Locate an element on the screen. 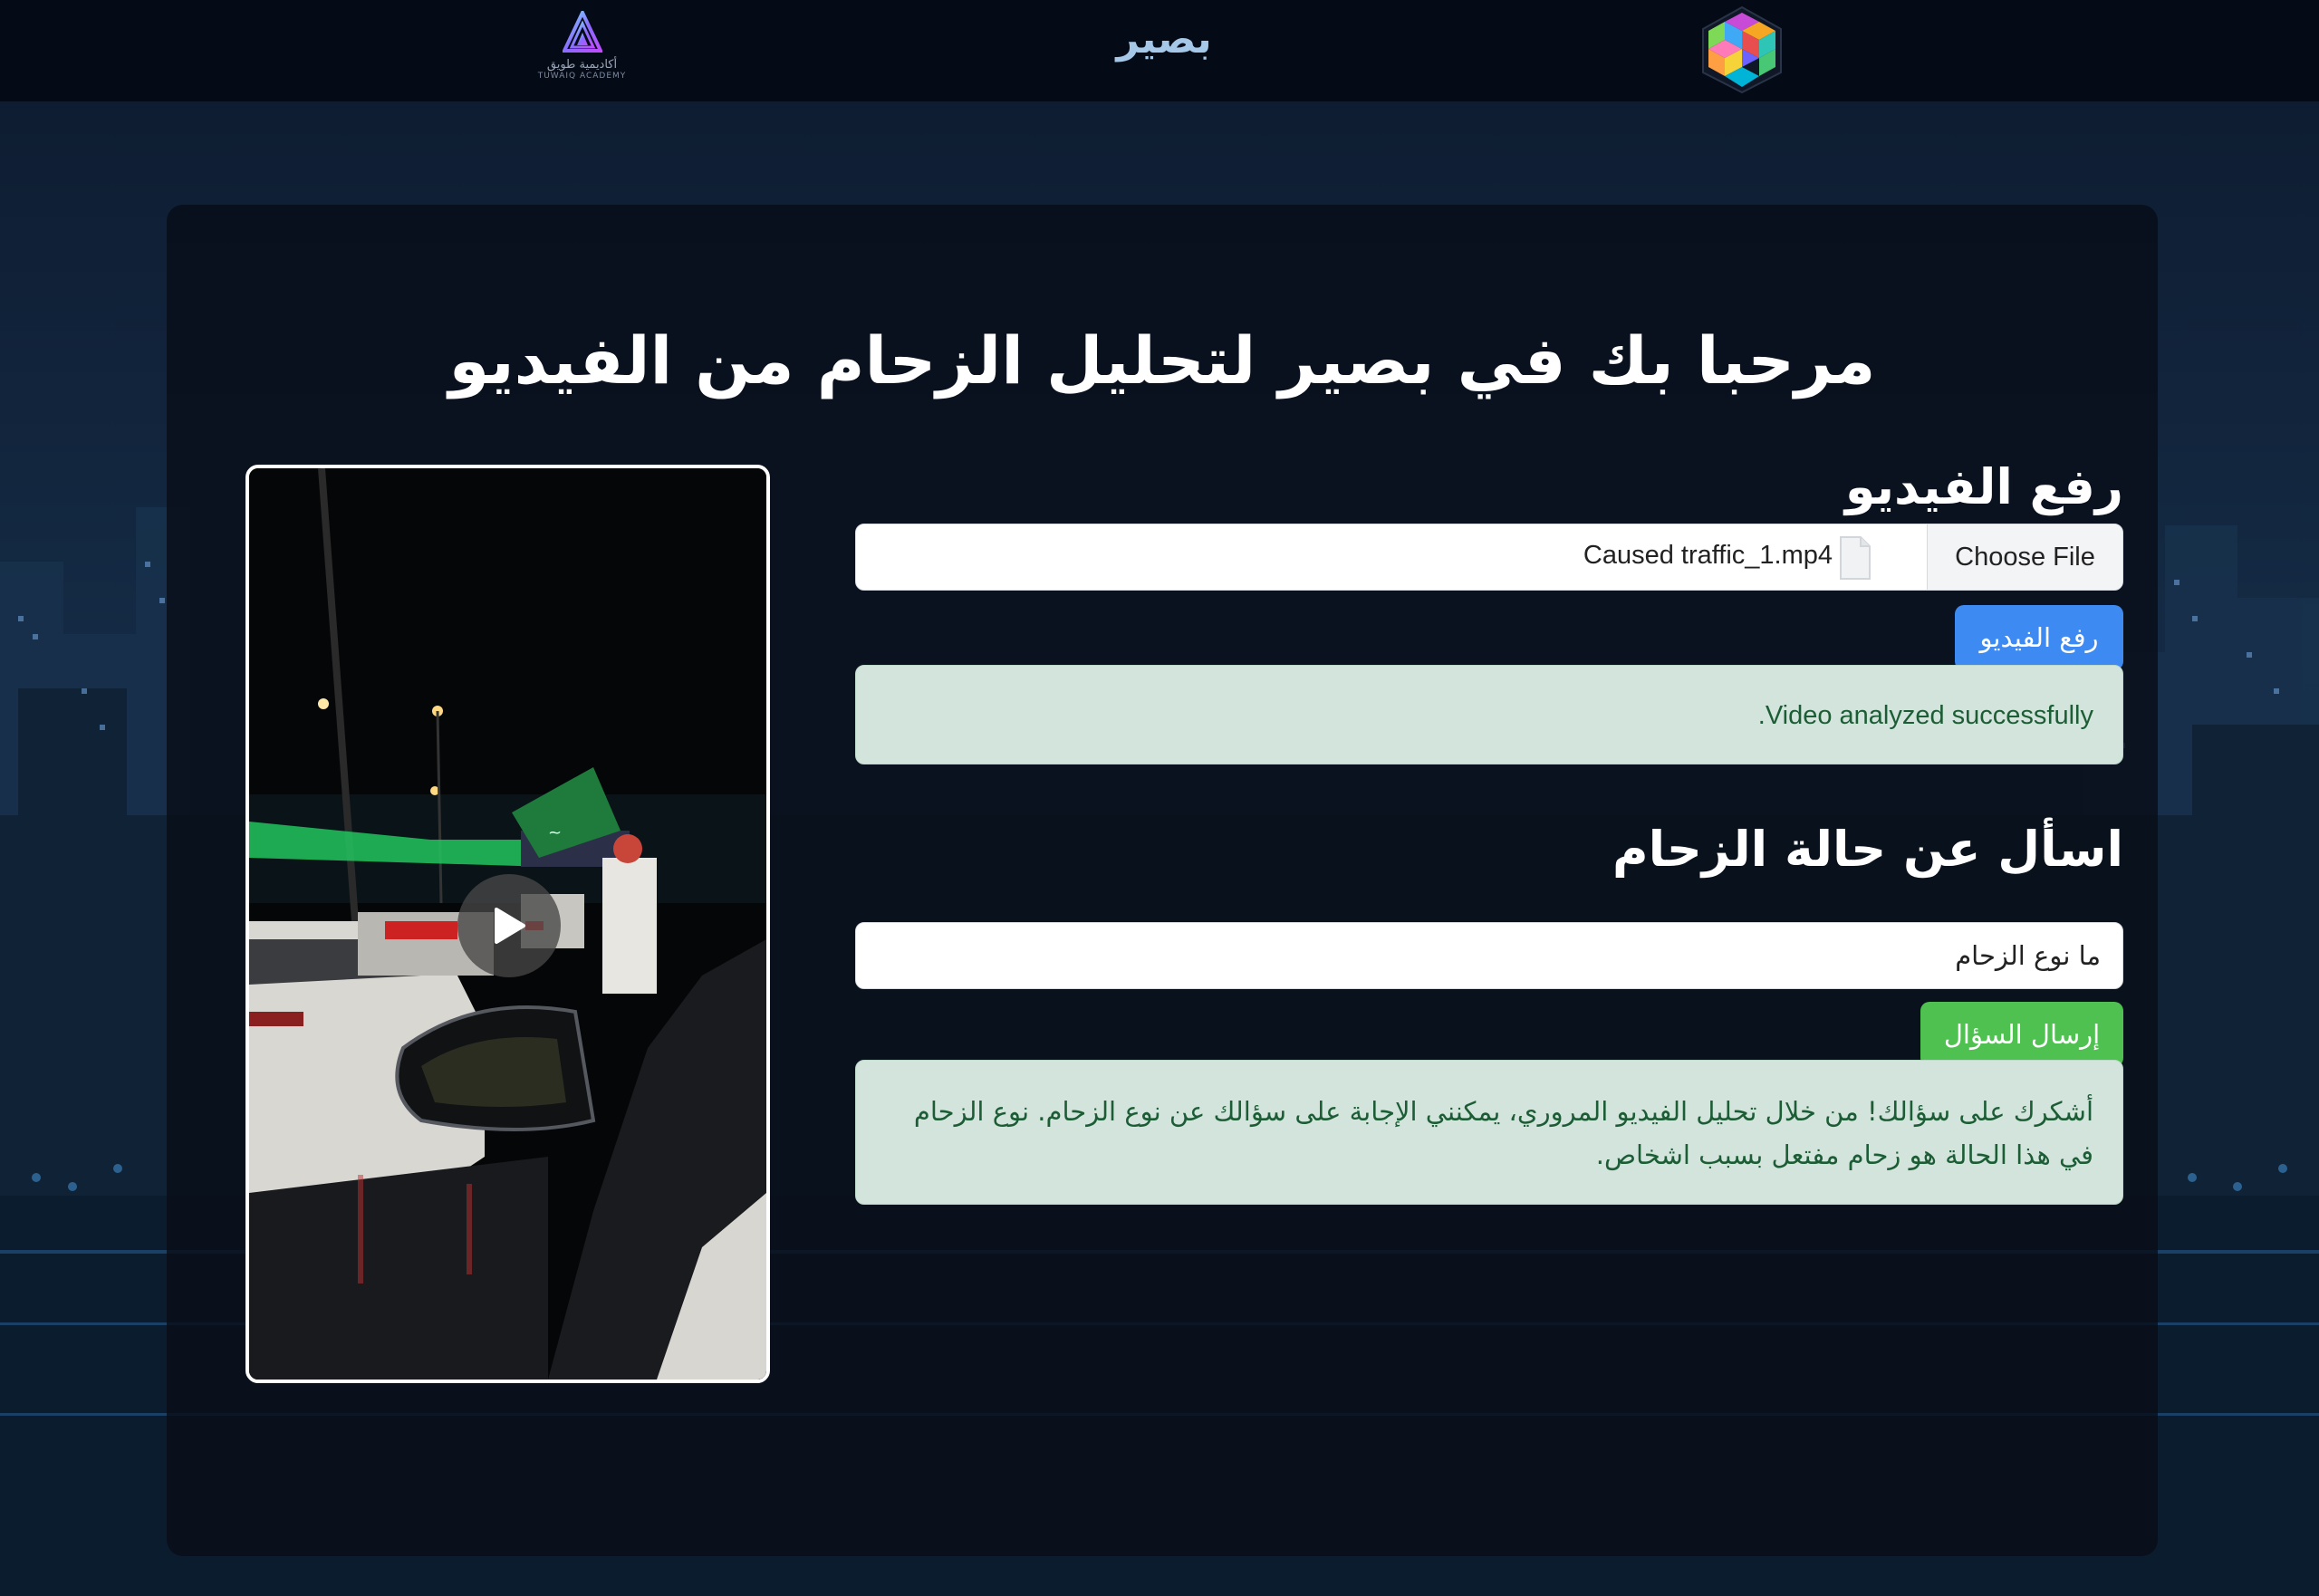 This screenshot has width=2319, height=1596. tuwaiq-academy-logo: أكاديمية طويق TUWAIQ ACADEMY is located at coordinates (582, 48).